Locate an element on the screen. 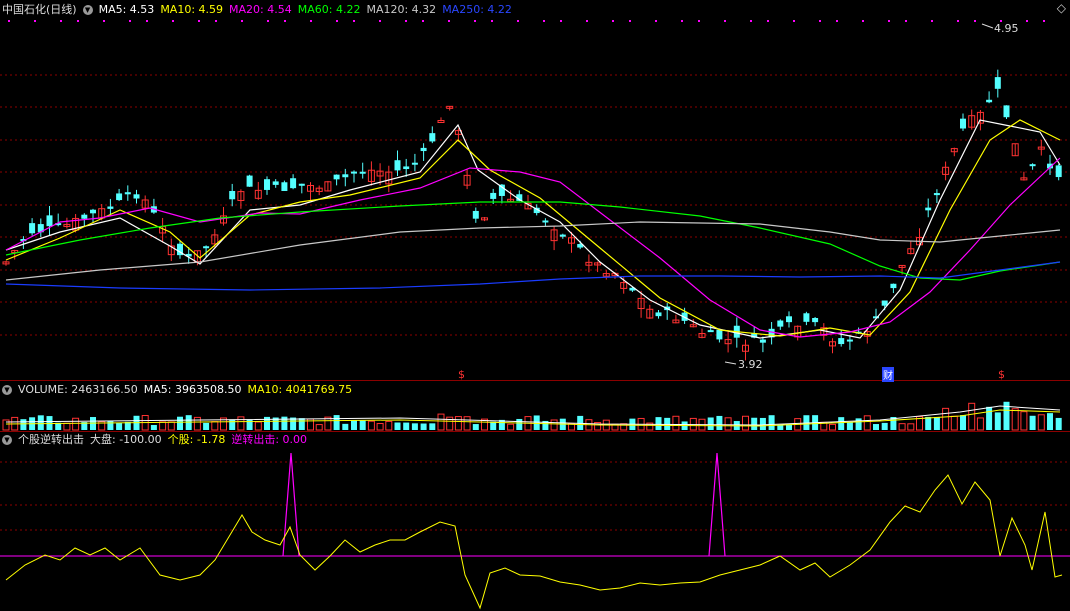  diamond-icon: ◇ is located at coordinates (1061, 8).